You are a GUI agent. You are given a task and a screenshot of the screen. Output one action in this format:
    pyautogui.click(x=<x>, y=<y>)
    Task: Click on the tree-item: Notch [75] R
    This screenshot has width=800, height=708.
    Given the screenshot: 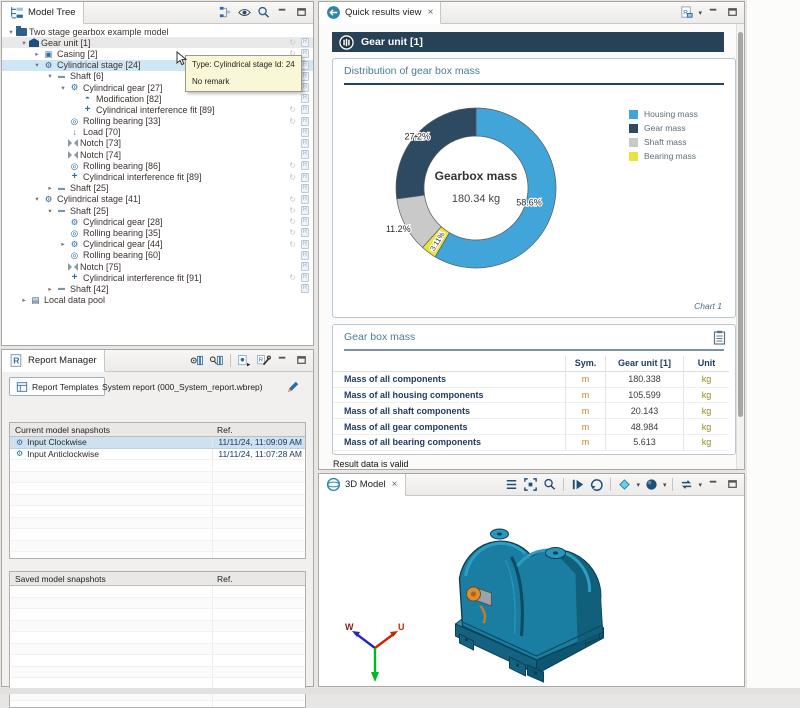 What is the action you would take?
    pyautogui.click(x=157, y=266)
    